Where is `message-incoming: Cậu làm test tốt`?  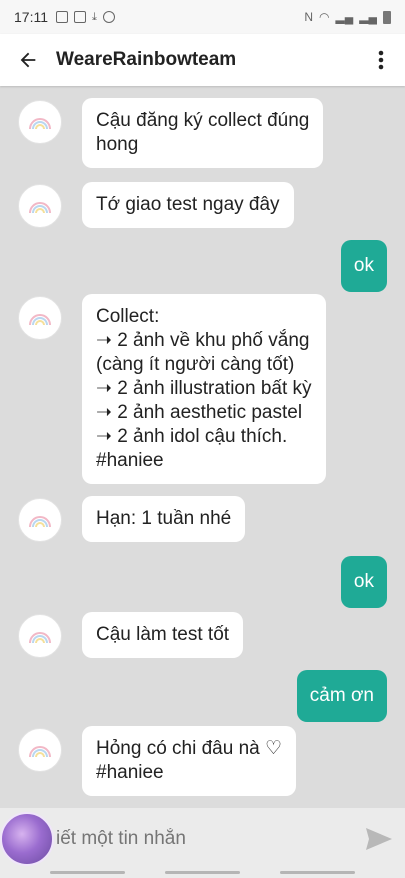
message-incoming: Cậu làm test tốt is located at coordinates (131, 635).